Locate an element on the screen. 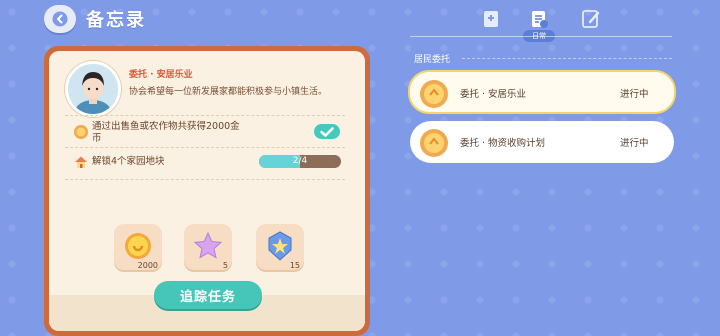 This screenshot has height=336, width=720. requirement-text-2: 解锁4个家园地块 is located at coordinates (128, 161).